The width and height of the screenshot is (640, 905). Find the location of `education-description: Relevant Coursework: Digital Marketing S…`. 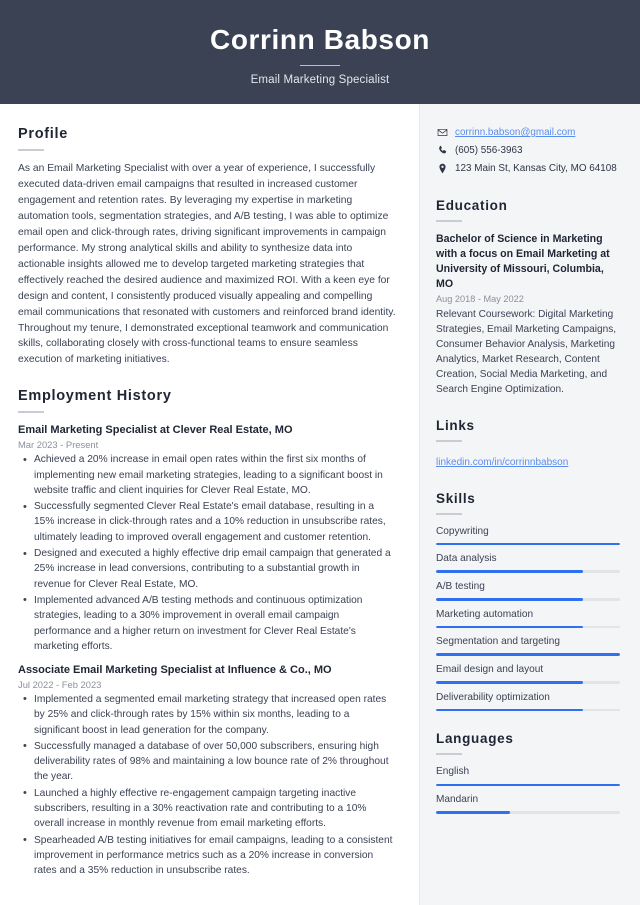

education-description: Relevant Coursework: Digital Marketing S… is located at coordinates (526, 352).